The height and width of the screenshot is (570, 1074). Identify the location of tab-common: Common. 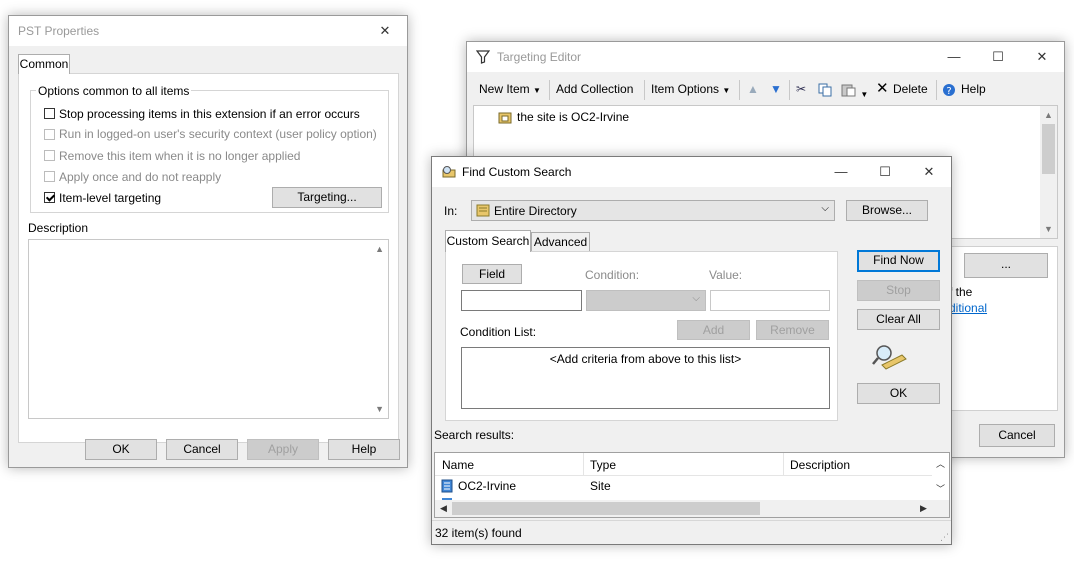
(44, 64).